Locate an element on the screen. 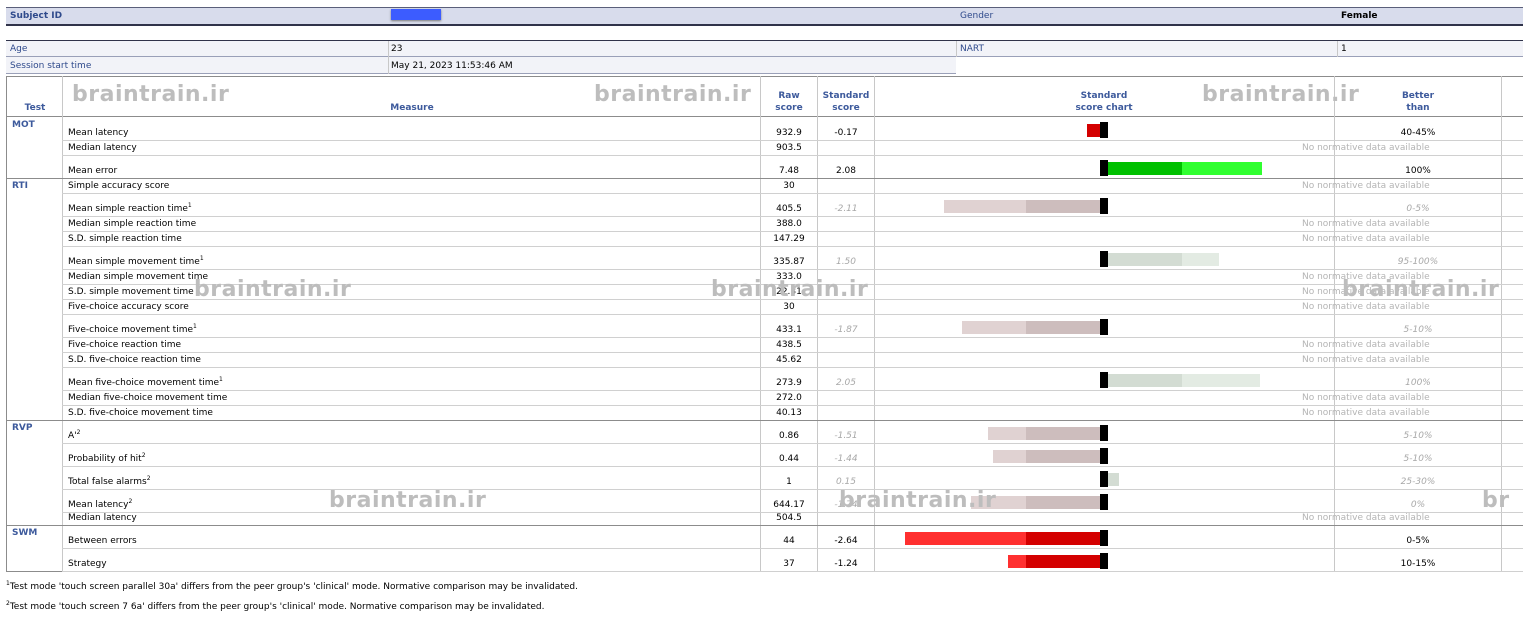  measure-name: Mean latency2 is located at coordinates (100, 504).